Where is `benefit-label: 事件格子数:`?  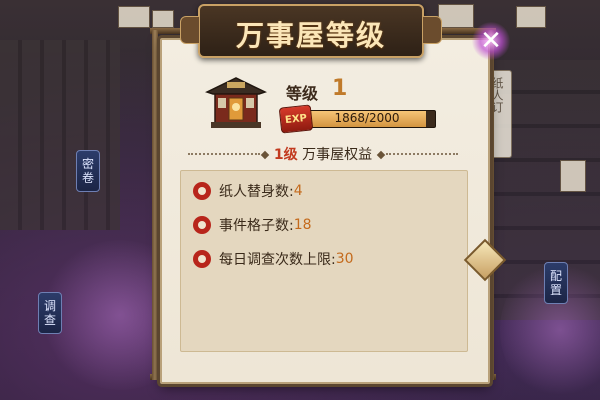 benefit-label: 事件格子数: is located at coordinates (256, 226).